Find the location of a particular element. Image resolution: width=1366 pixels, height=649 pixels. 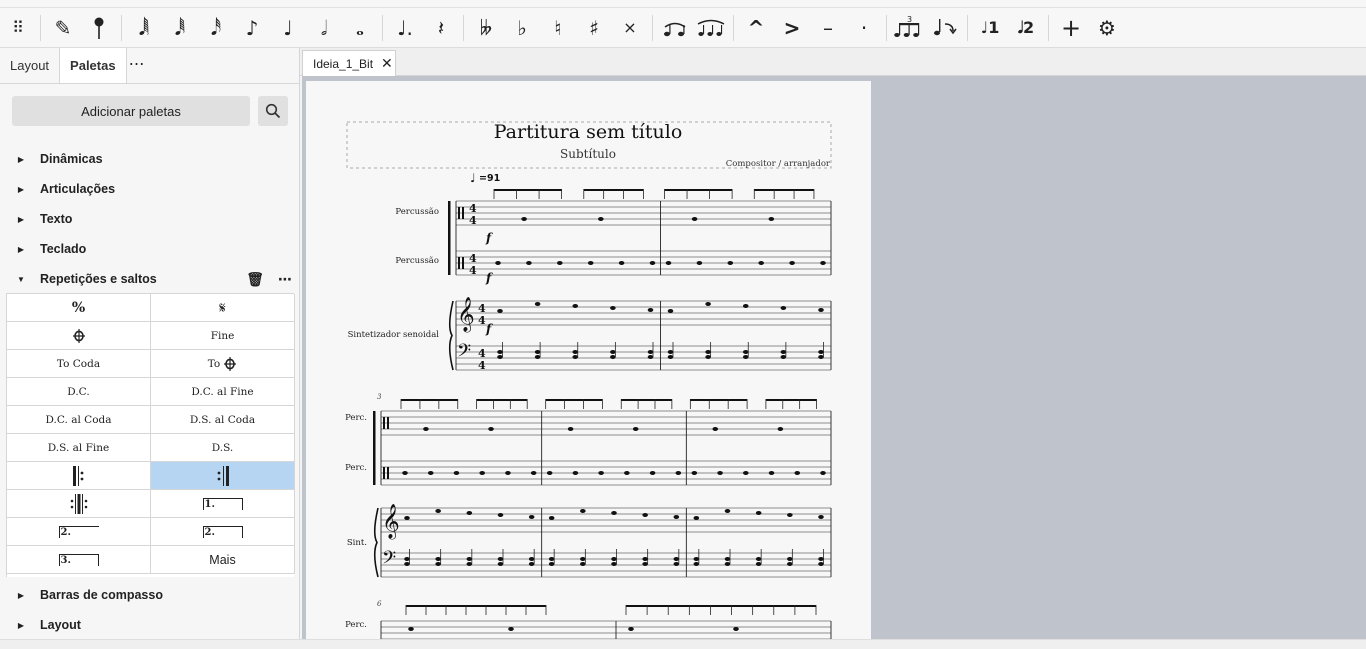

palette-cell-volta-2-open: 2. is located at coordinates (79, 532).